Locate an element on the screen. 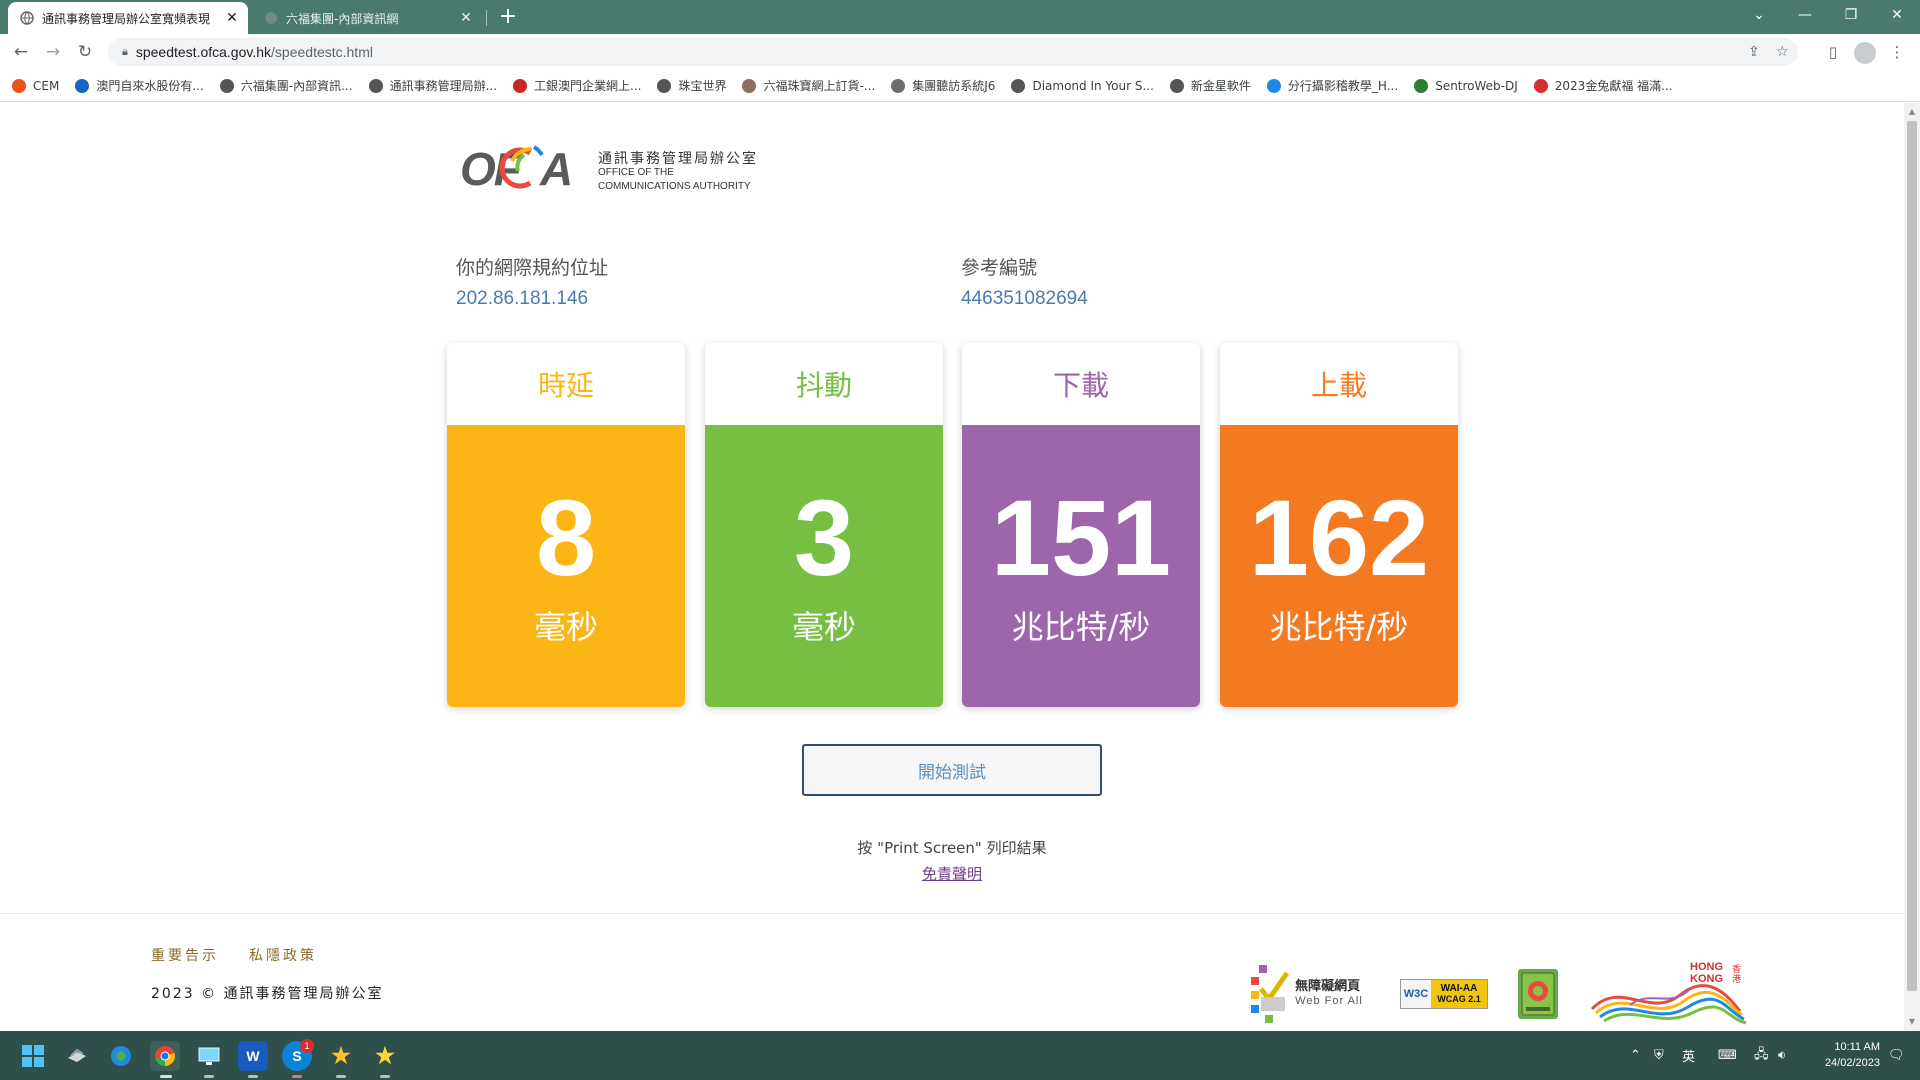  forward-arrow-icon: → is located at coordinates (53, 52).